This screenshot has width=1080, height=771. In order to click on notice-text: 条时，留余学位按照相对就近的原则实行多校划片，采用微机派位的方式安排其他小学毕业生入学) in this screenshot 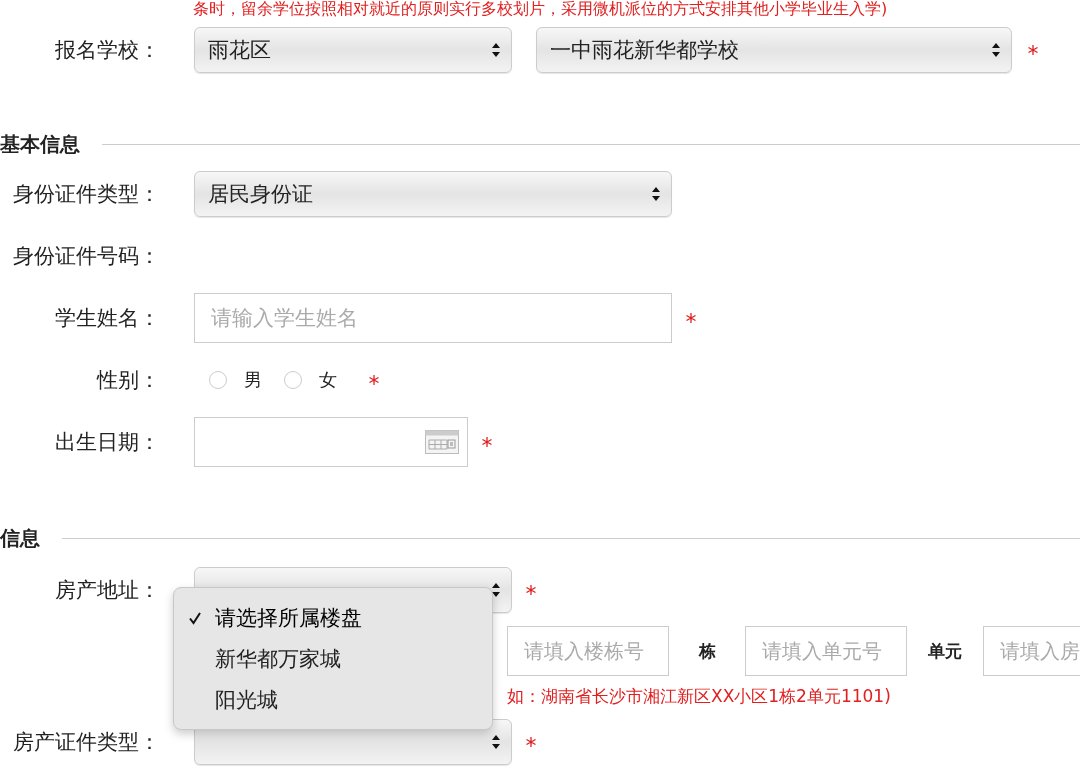, I will do `click(540, 10)`.